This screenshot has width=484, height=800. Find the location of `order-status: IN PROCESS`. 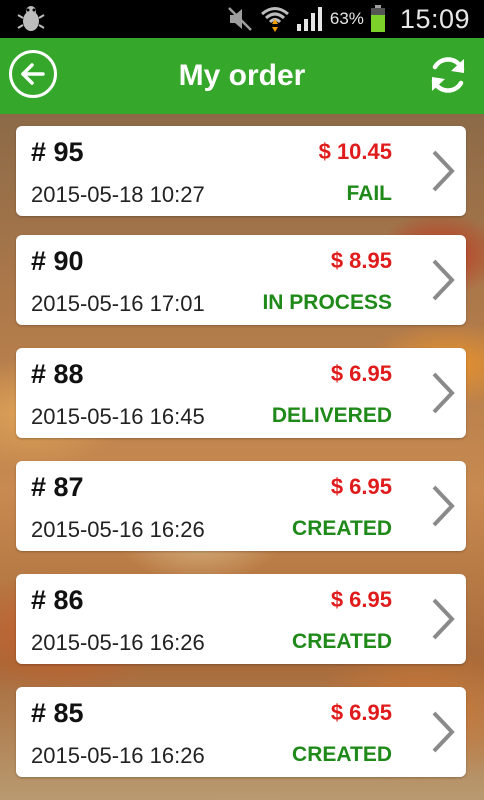

order-status: IN PROCESS is located at coordinates (327, 302).